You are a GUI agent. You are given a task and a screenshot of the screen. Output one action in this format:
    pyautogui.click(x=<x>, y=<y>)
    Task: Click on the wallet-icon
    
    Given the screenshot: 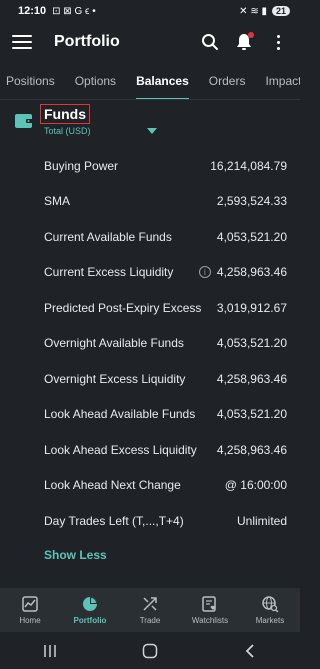 What is the action you would take?
    pyautogui.click(x=24, y=121)
    